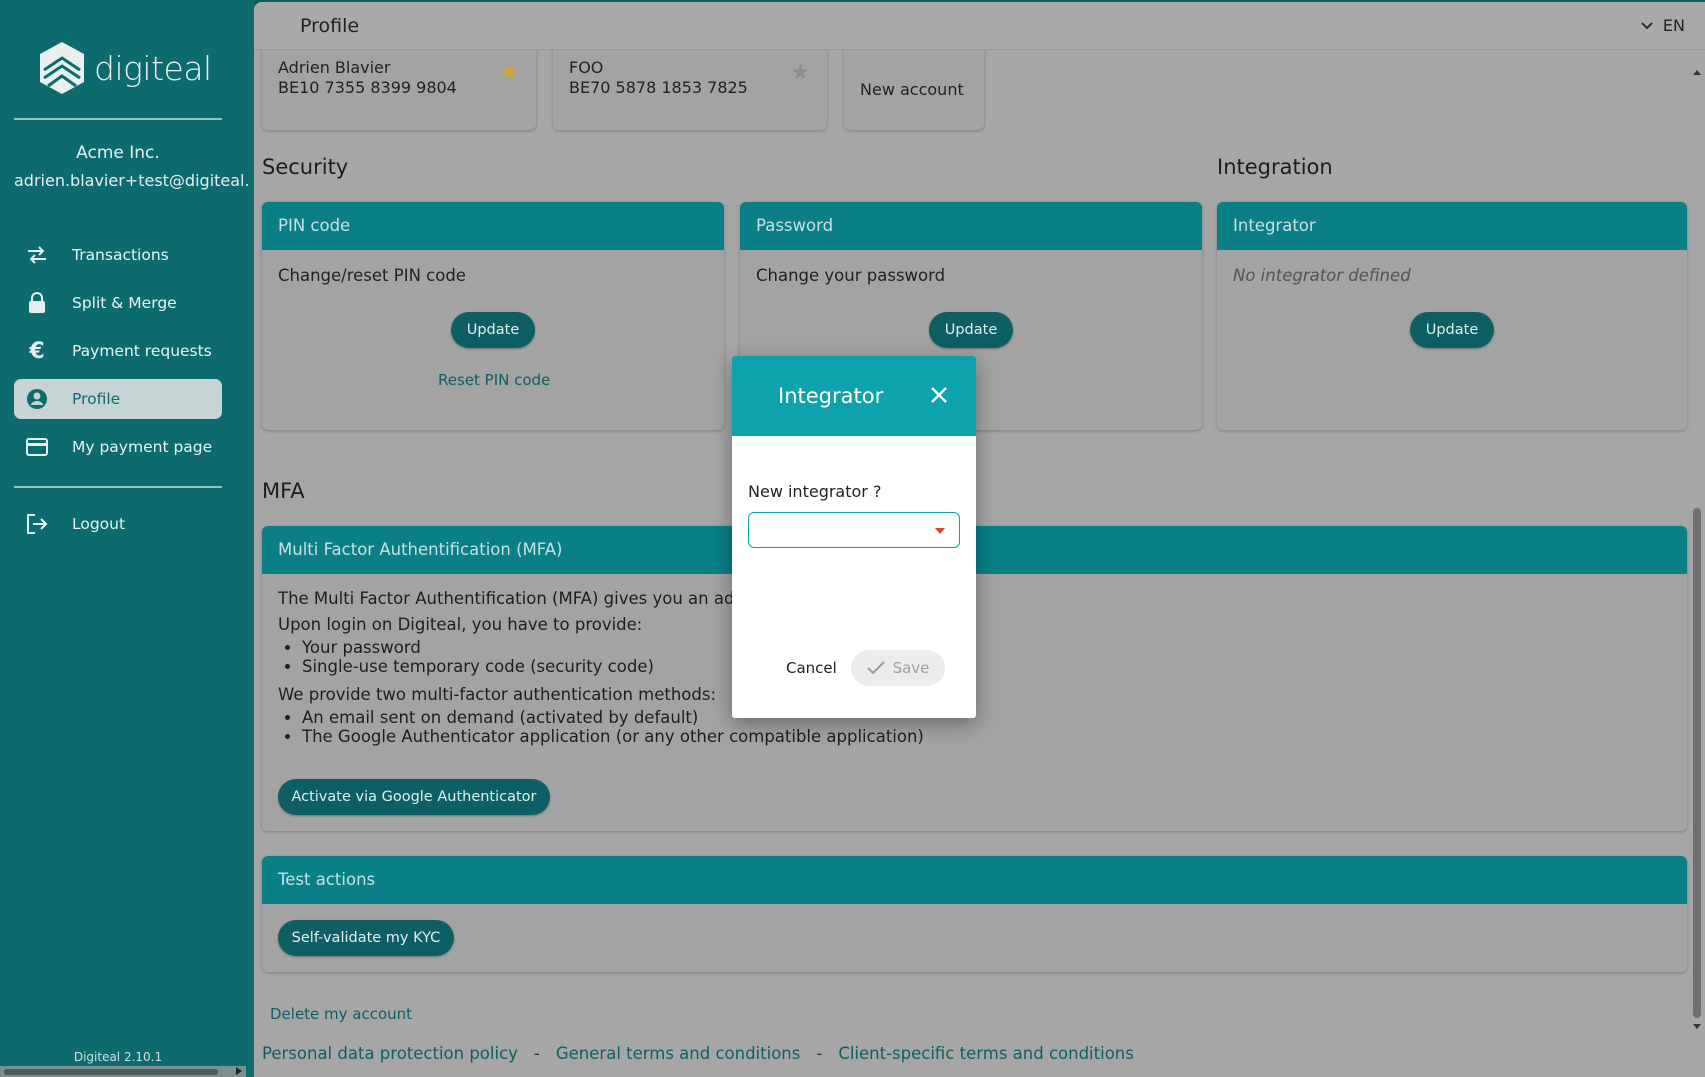 Image resolution: width=1705 pixels, height=1077 pixels. Describe the element at coordinates (153, 68) in the screenshot. I see `logo-text: digiteal` at that location.